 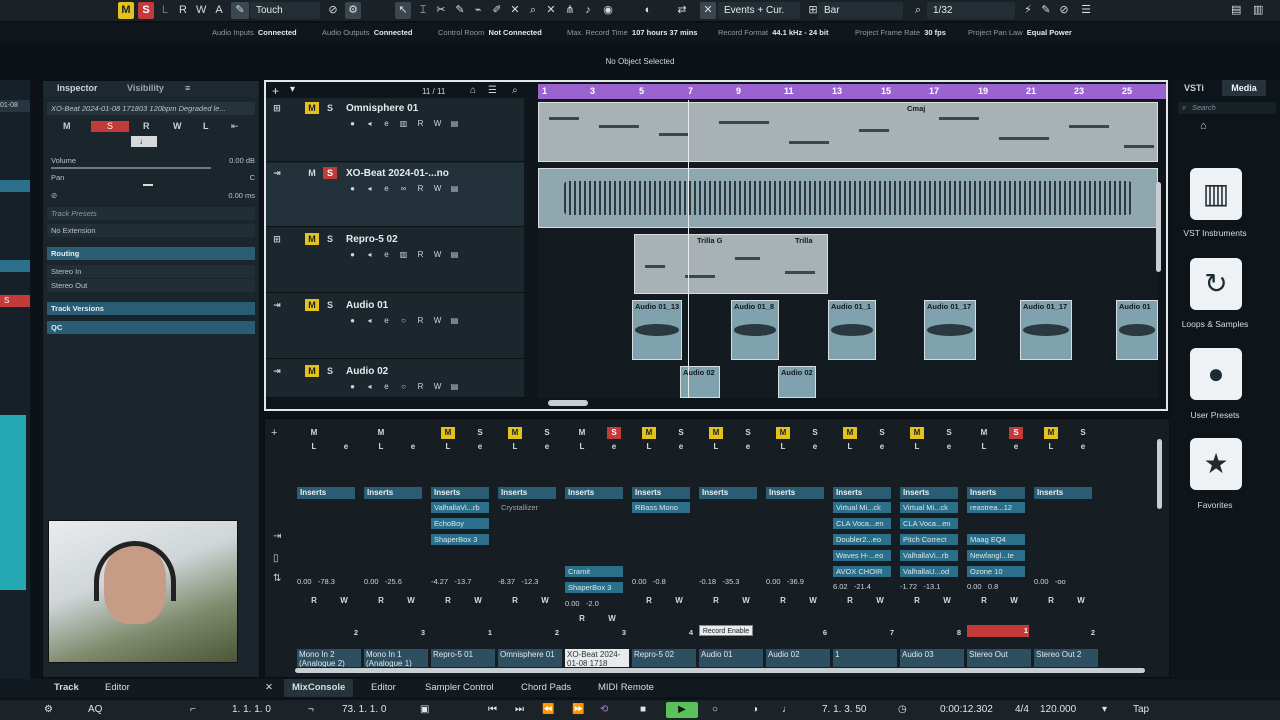 I want to click on insert-slot: Maag EQ4, so click(x=996, y=539).